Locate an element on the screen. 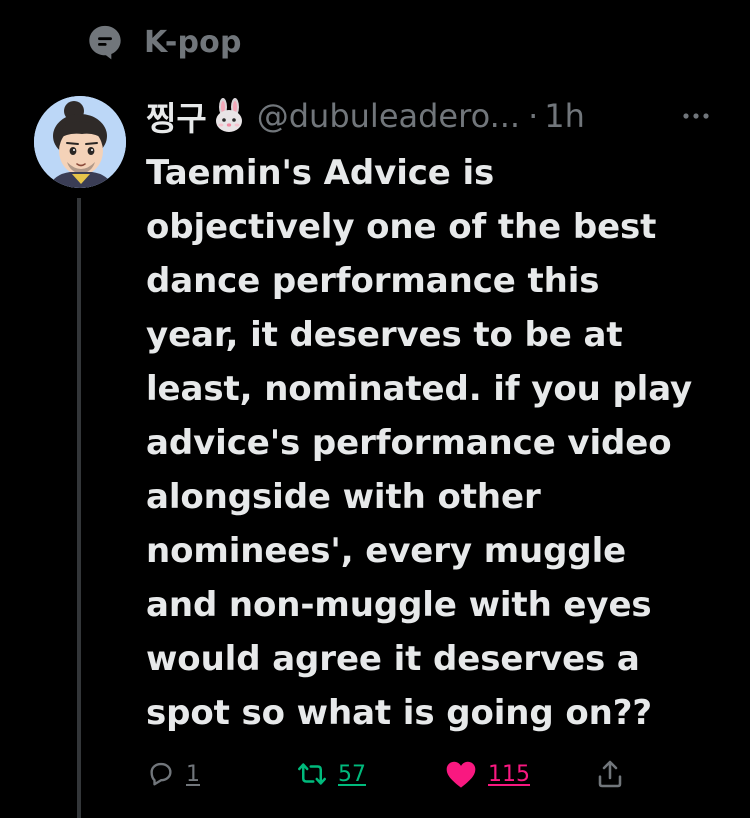 The height and width of the screenshot is (818, 750). retweet-icon is located at coordinates (312, 774).